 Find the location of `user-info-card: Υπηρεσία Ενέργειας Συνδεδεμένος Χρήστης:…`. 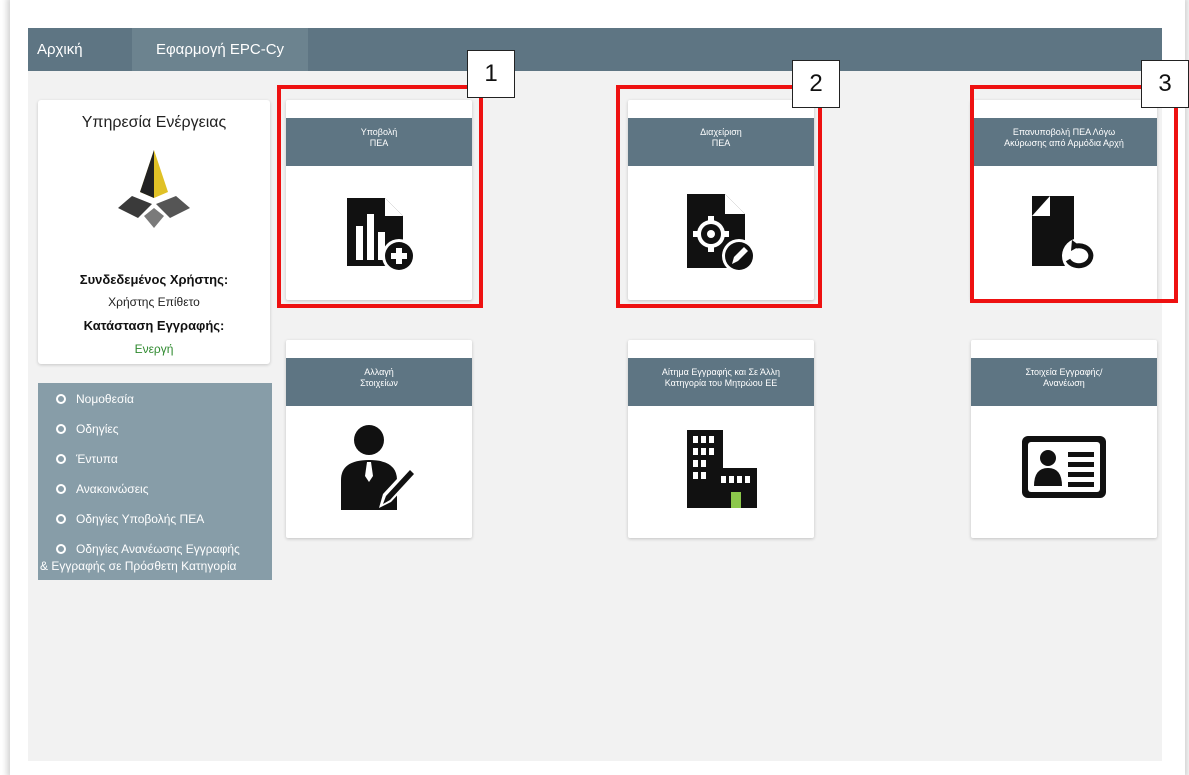

user-info-card: Υπηρεσία Ενέργειας Συνδεδεμένος Χρήστης:… is located at coordinates (154, 232).